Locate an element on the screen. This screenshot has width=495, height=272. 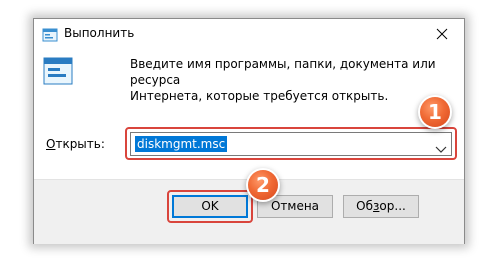
close-icon is located at coordinates (442, 34).